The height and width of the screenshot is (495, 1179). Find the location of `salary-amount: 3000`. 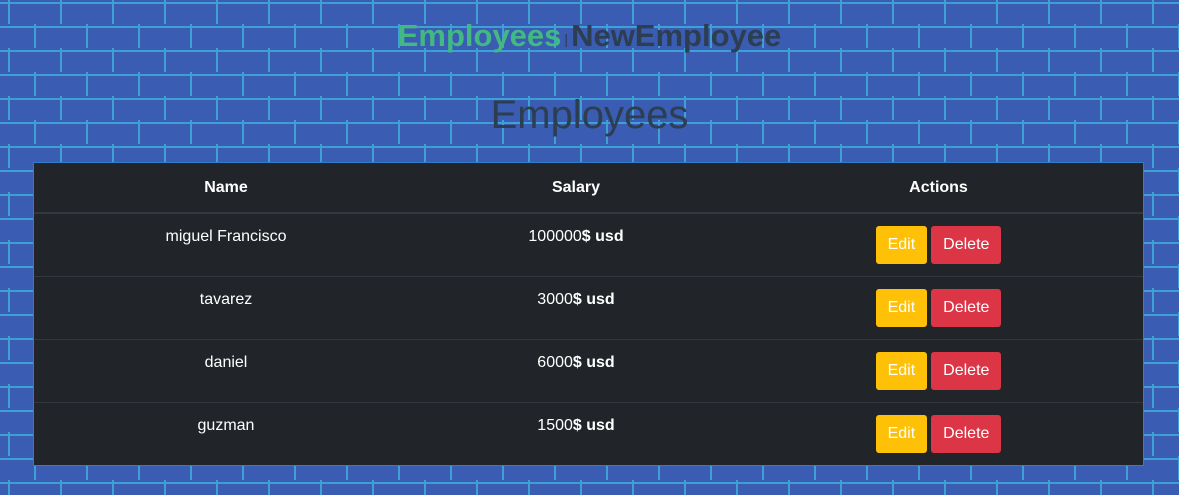

salary-amount: 3000 is located at coordinates (555, 299).